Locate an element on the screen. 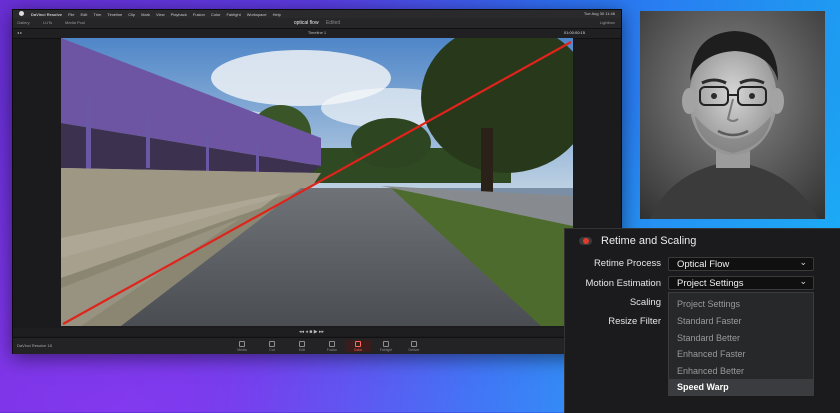  play-icon: ◂◂ ◂ ■ ▶ ▸▸ is located at coordinates (311, 332).